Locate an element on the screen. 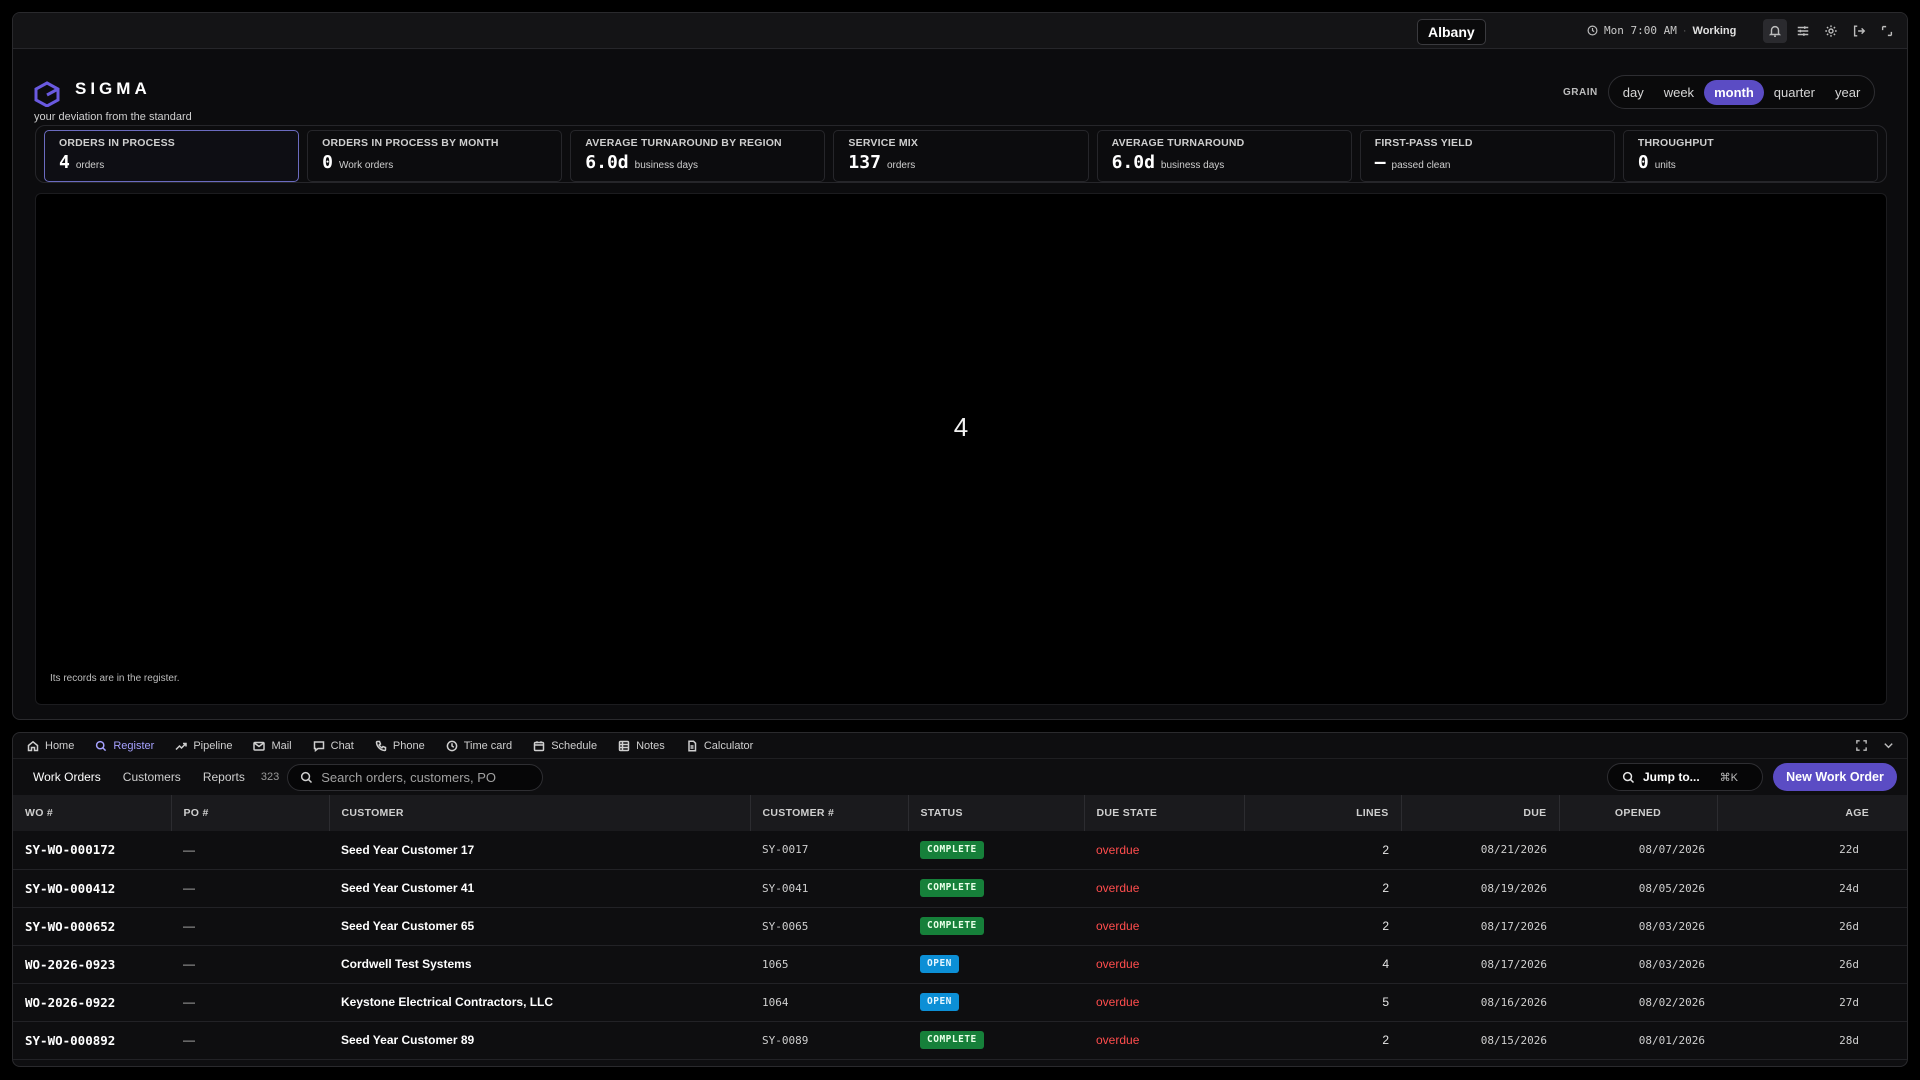  cell-customer-no: SY-0017 is located at coordinates (785, 850).